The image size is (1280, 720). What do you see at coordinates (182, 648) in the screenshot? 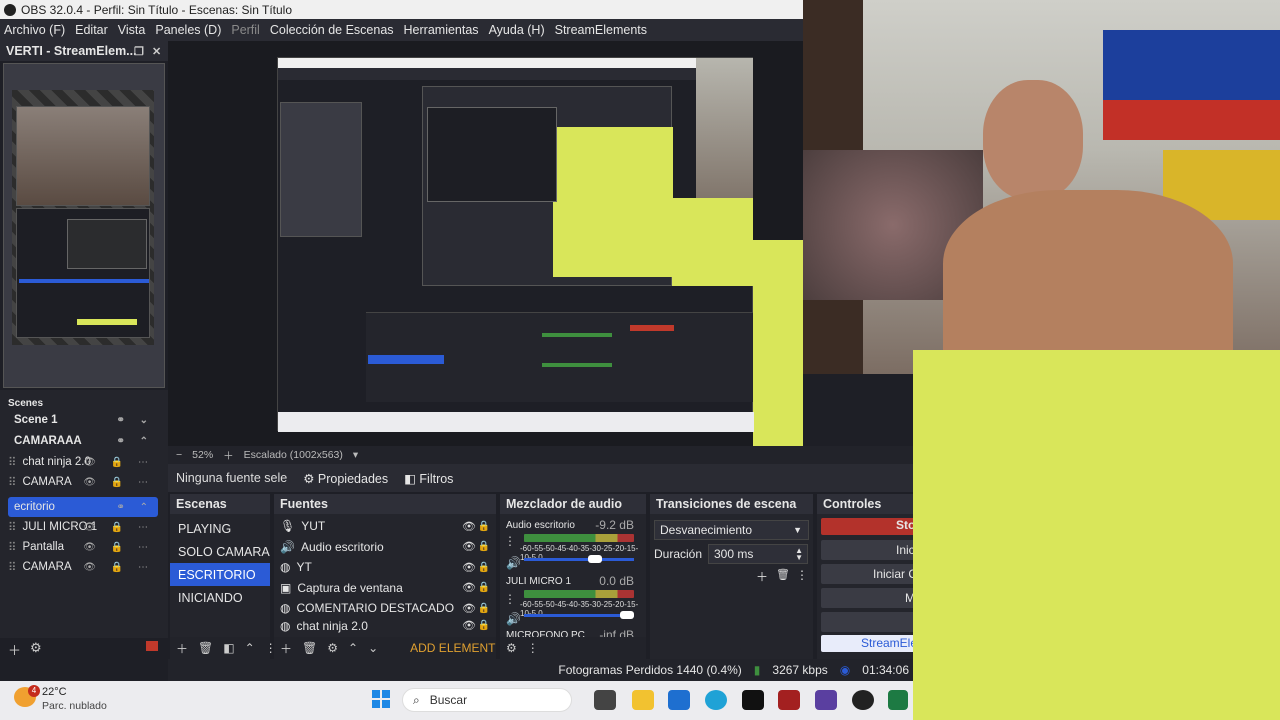
I see `add-scene-icon: ＋` at bounding box center [182, 648].